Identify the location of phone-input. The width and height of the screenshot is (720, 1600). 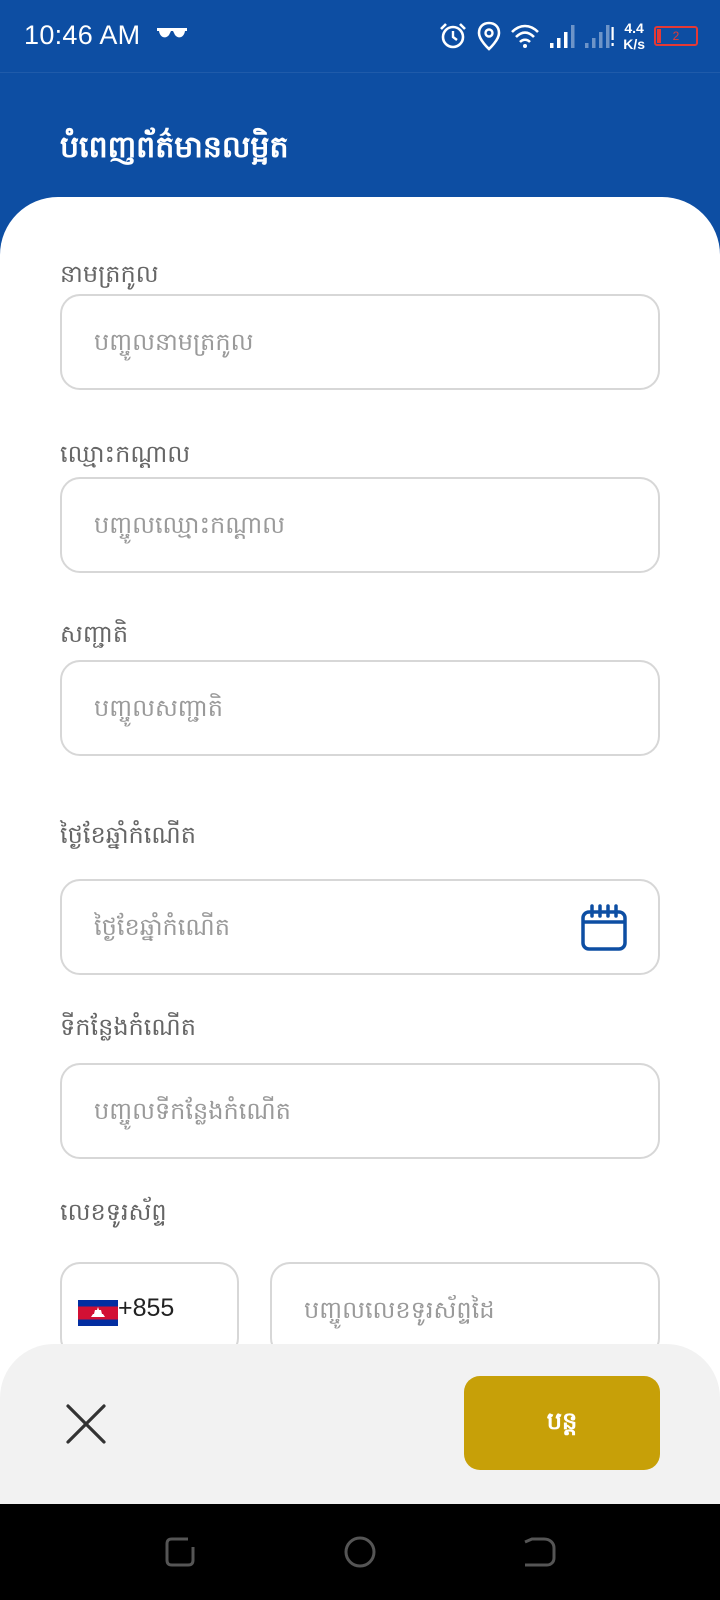
(469, 1310).